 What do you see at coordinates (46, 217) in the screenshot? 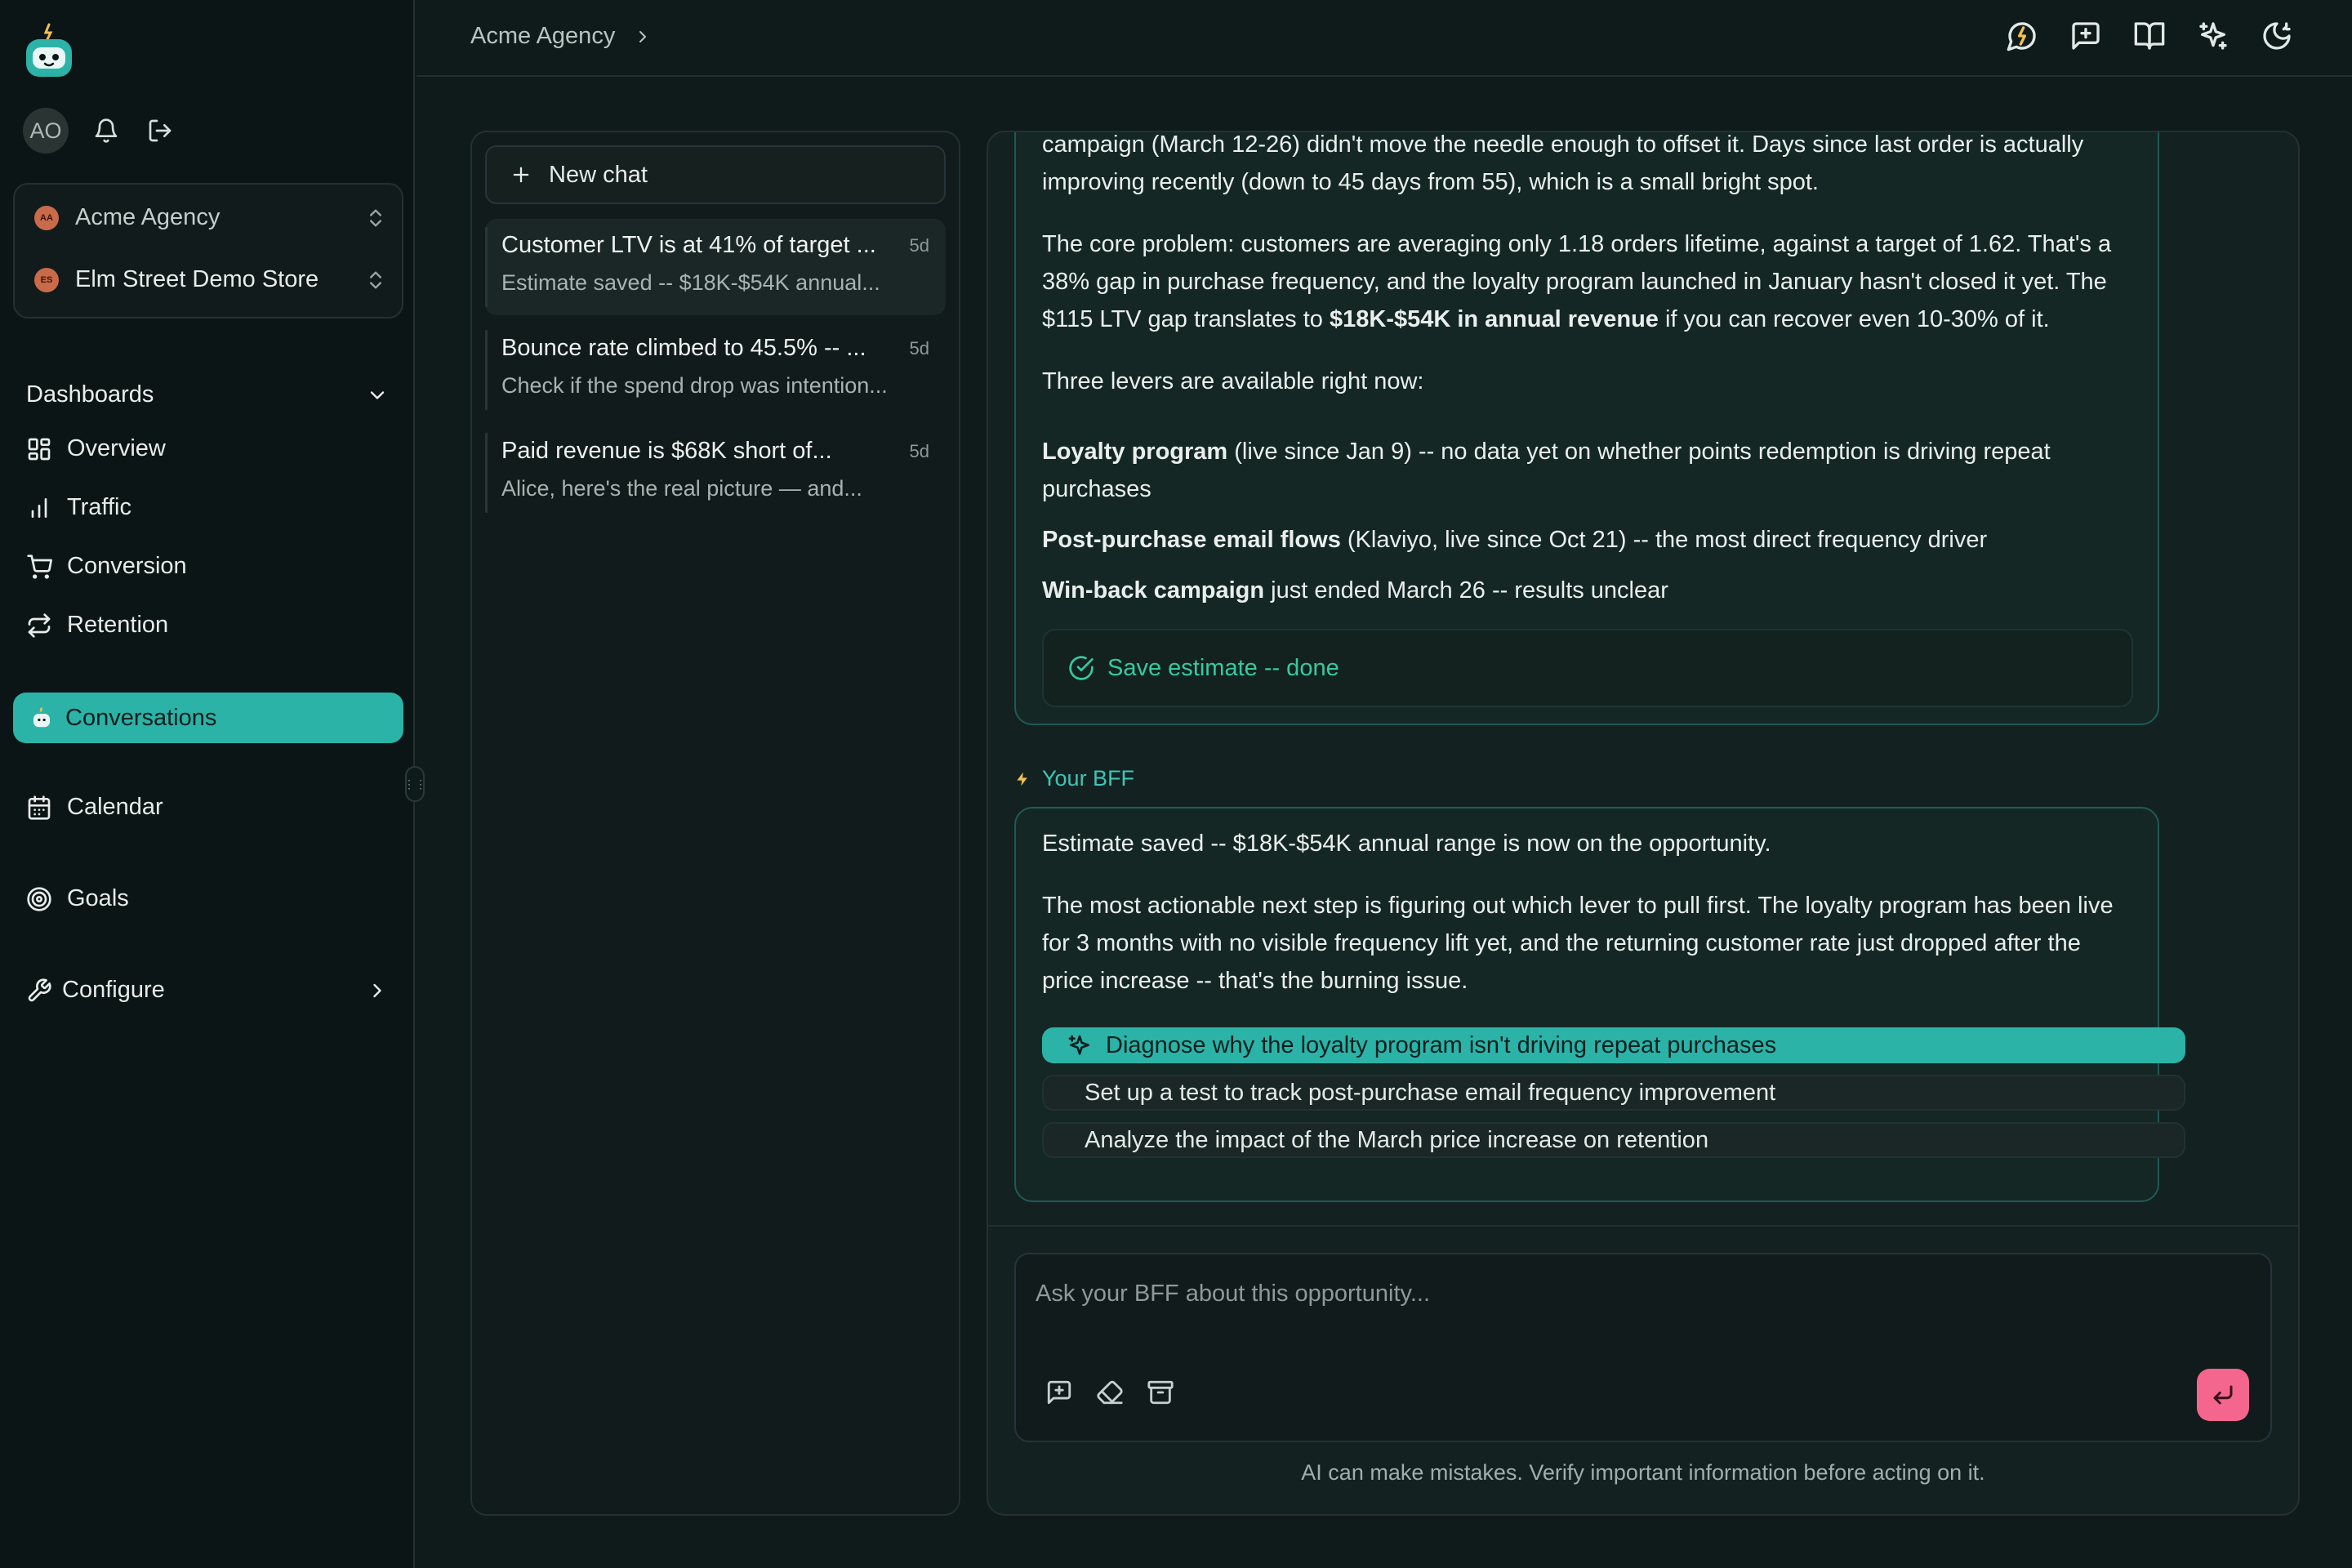
I see `agency-avatar: AA` at bounding box center [46, 217].